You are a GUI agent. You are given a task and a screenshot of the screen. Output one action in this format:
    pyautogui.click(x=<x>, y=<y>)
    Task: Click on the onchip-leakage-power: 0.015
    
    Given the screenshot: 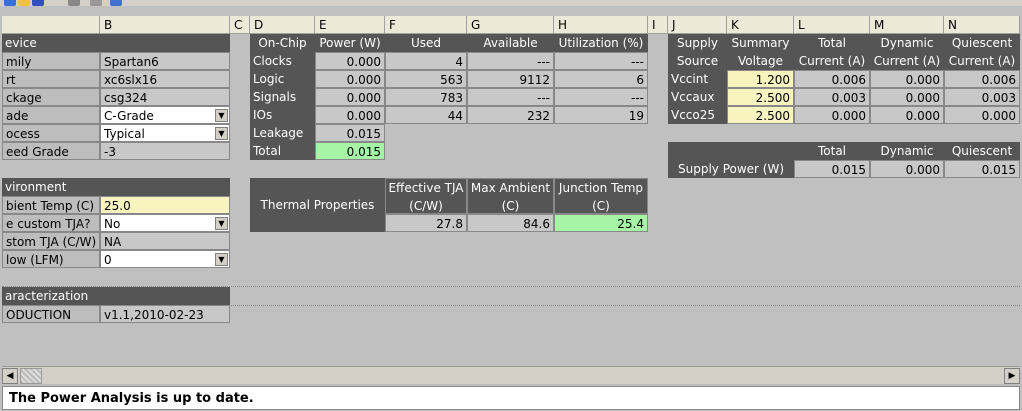 What is the action you would take?
    pyautogui.click(x=350, y=133)
    